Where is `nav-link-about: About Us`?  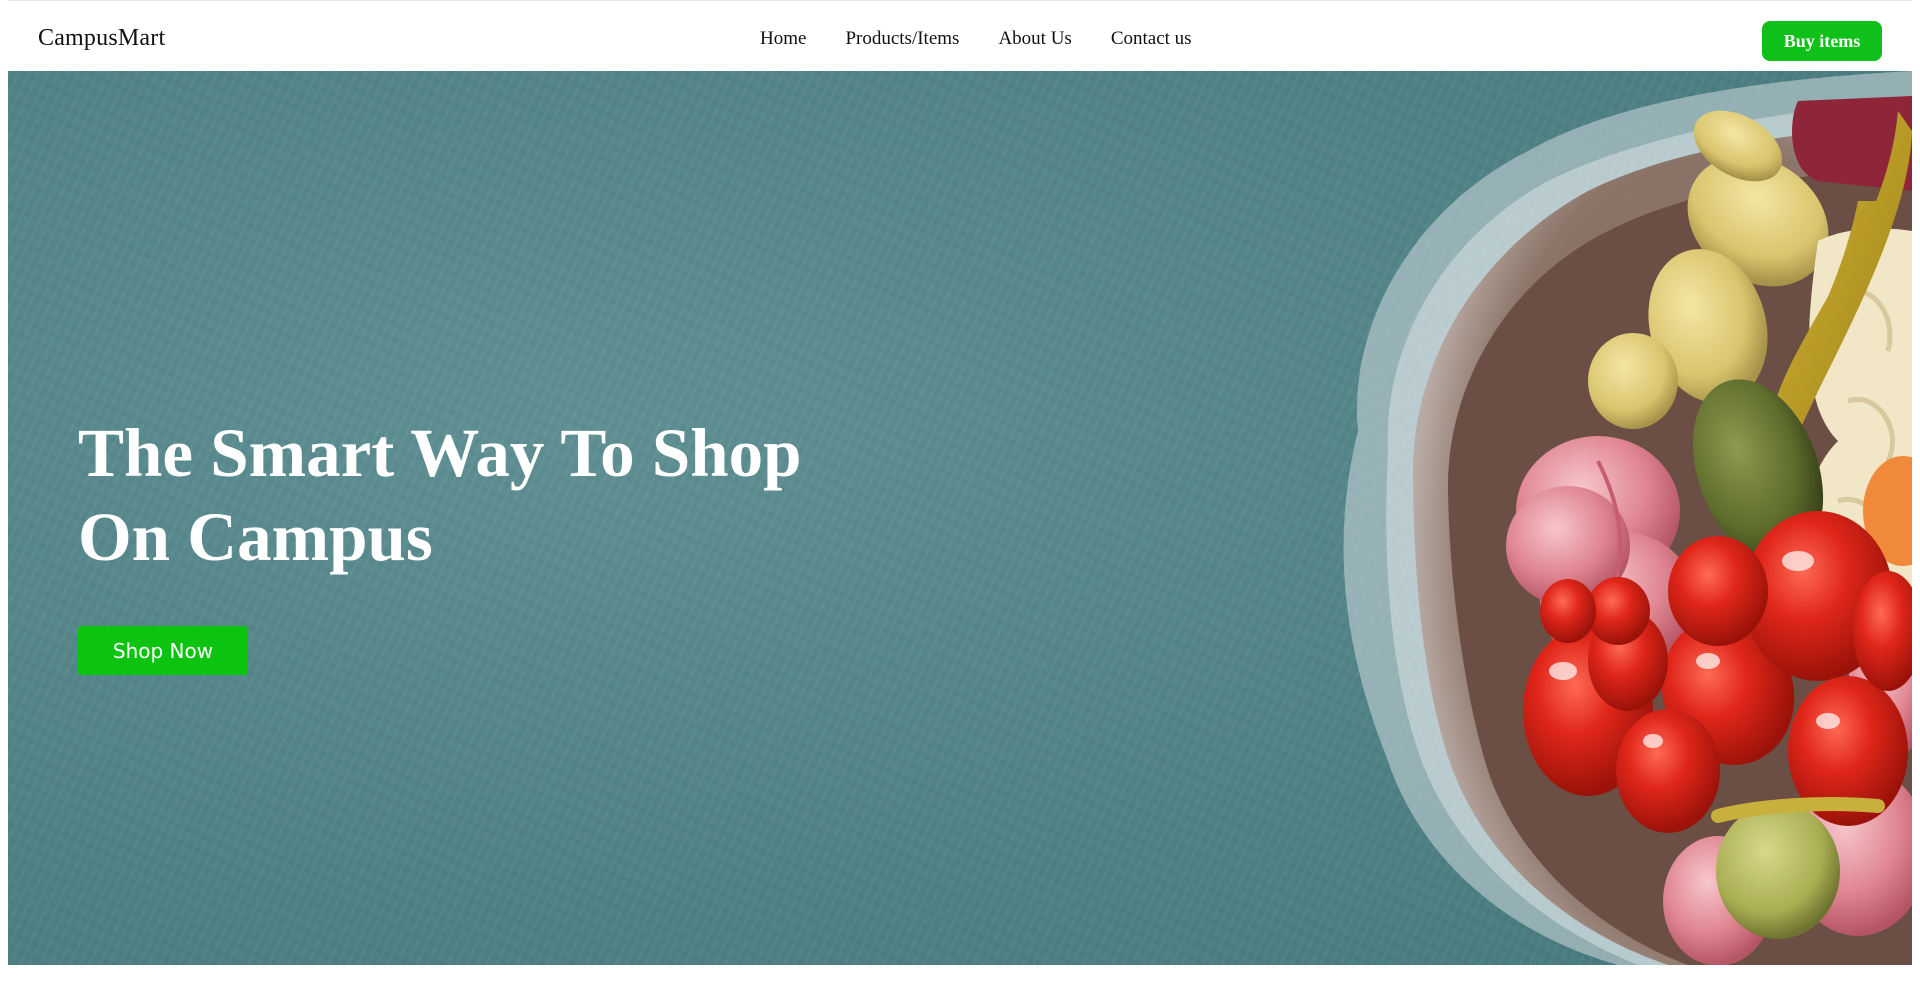
nav-link-about: About Us is located at coordinates (1034, 39).